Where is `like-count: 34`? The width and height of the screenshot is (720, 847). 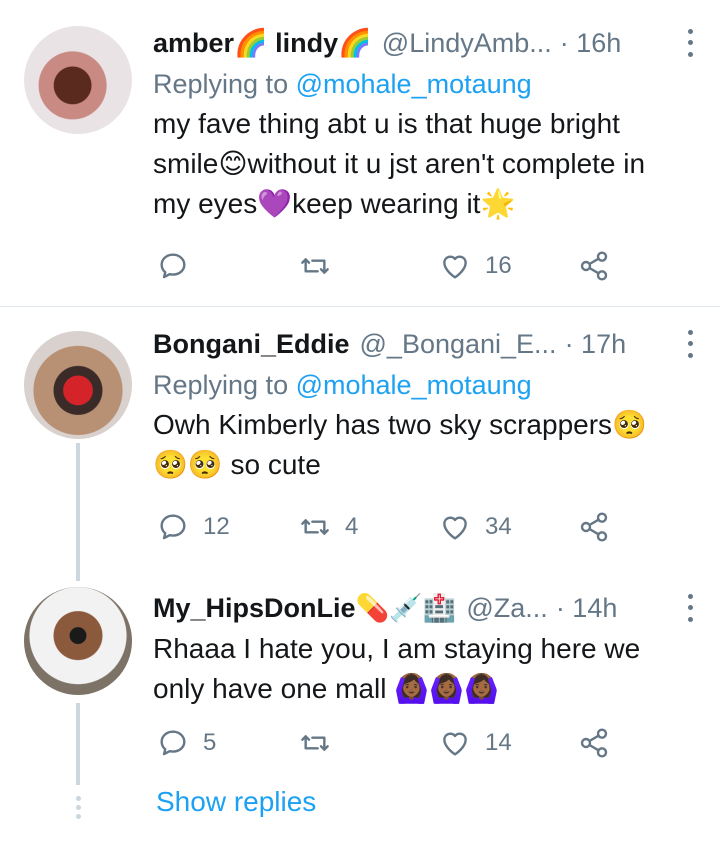
like-count: 34 is located at coordinates (498, 526).